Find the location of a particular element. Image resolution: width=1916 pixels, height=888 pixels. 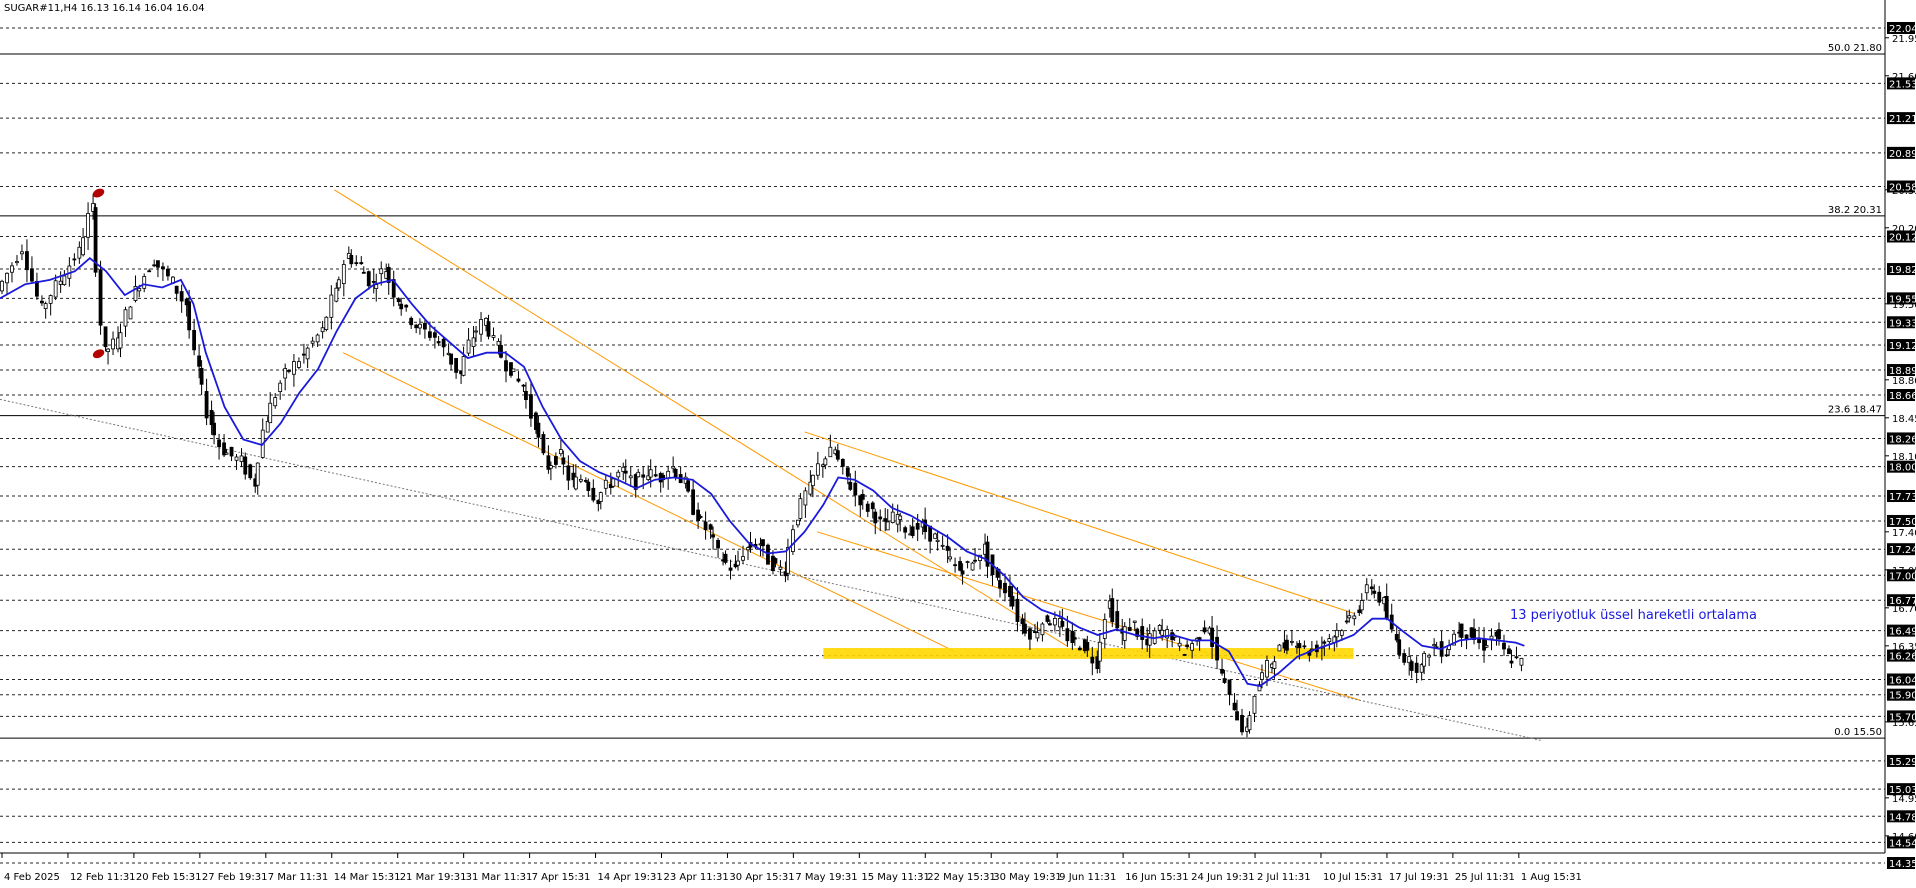

y-level-label-15: 17.50 is located at coordinates (1902, 522).